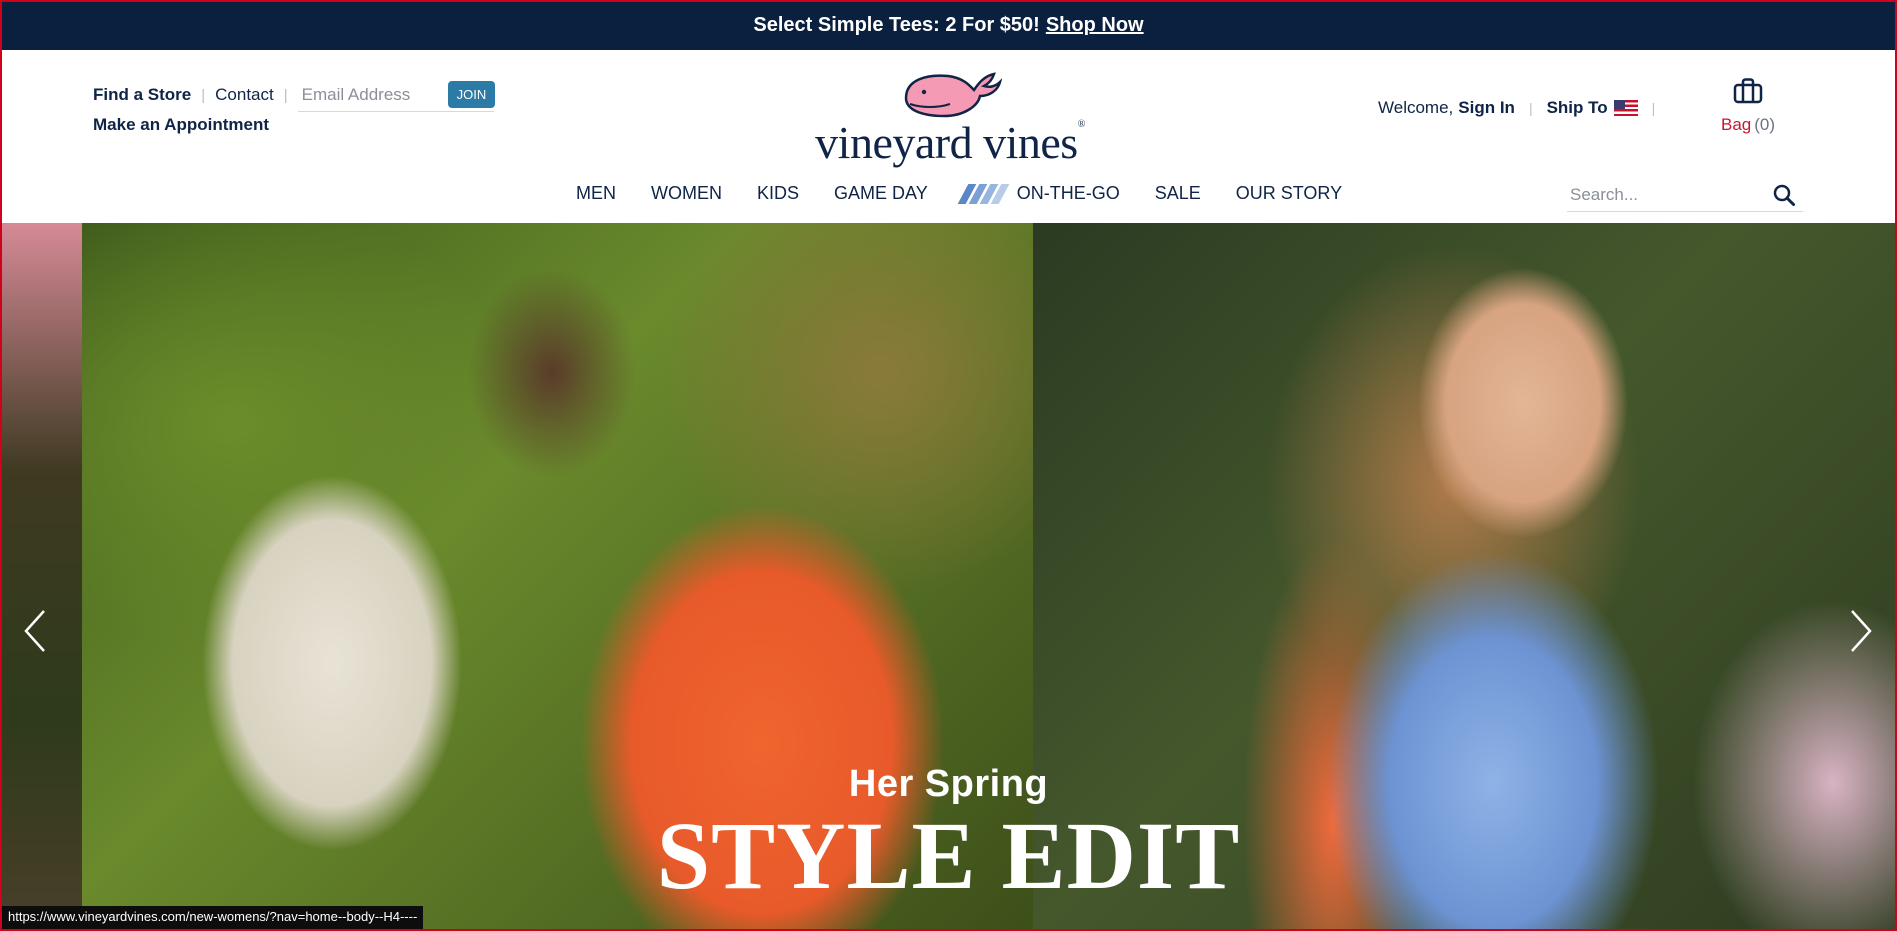 Image resolution: width=1897 pixels, height=931 pixels. What do you see at coordinates (953, 95) in the screenshot?
I see `whale-logo-icon` at bounding box center [953, 95].